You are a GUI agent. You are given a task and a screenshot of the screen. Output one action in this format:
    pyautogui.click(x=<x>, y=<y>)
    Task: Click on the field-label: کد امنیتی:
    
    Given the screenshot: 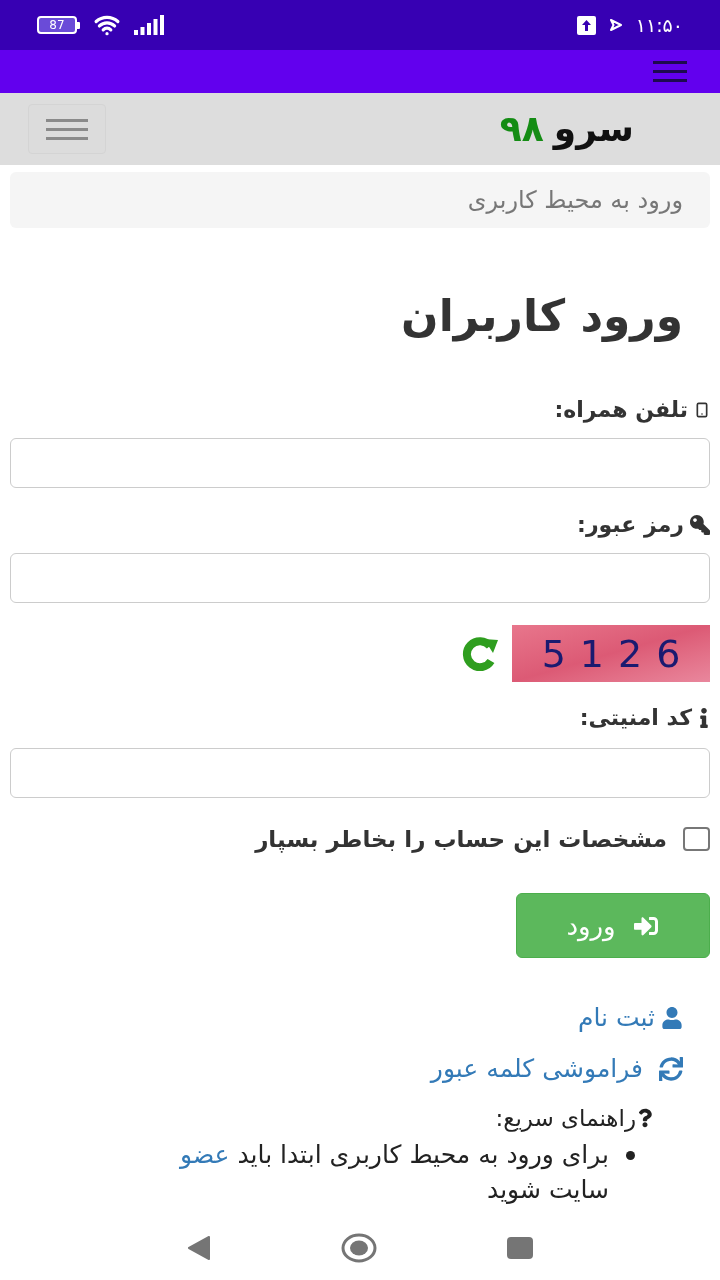 What is the action you would take?
    pyautogui.click(x=635, y=718)
    